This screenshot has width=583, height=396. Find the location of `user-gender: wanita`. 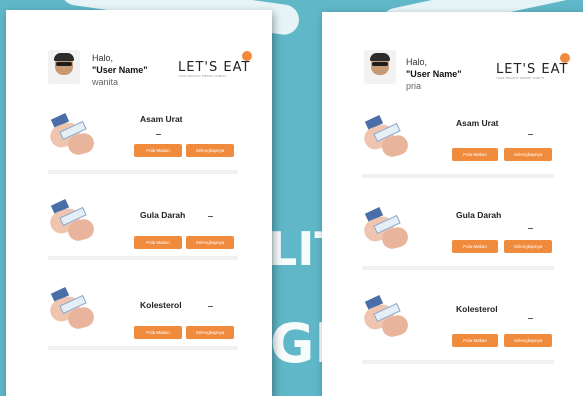

user-gender: wanita is located at coordinates (105, 82).